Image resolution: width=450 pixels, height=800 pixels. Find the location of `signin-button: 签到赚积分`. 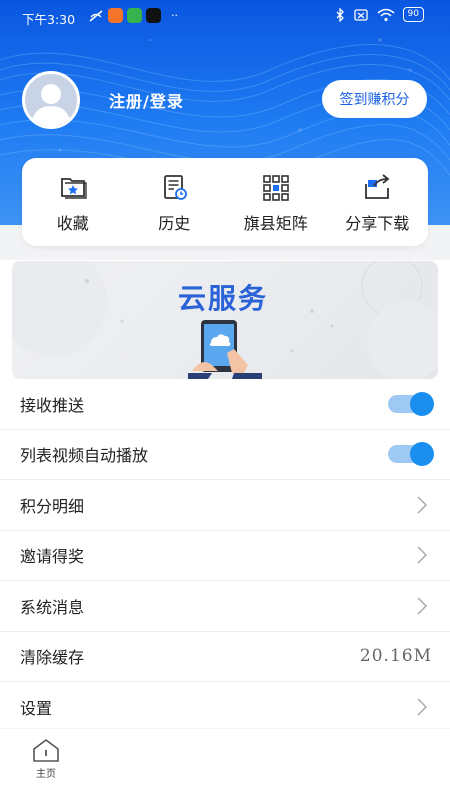

signin-button: 签到赚积分 is located at coordinates (374, 99).